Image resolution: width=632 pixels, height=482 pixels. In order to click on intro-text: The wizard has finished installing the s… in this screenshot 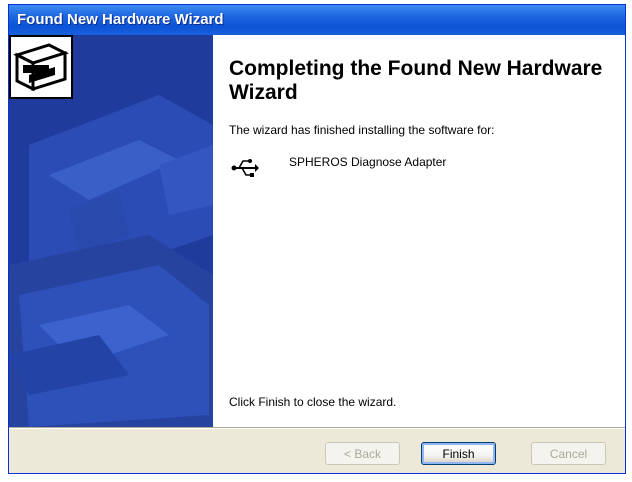, I will do `click(362, 130)`.